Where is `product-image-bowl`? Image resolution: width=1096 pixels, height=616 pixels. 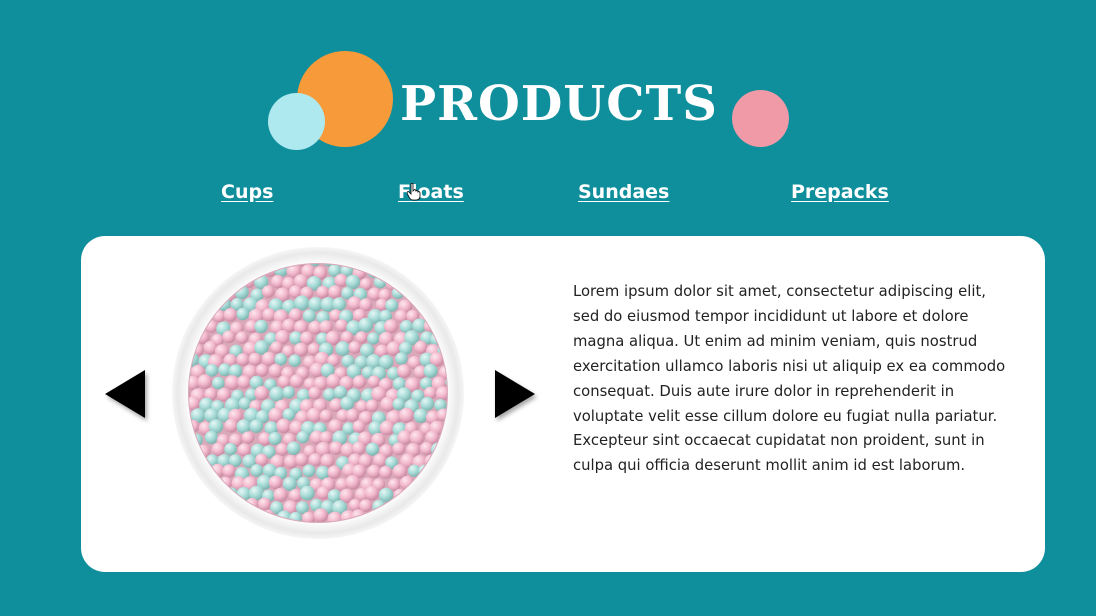
product-image-bowl is located at coordinates (318, 393).